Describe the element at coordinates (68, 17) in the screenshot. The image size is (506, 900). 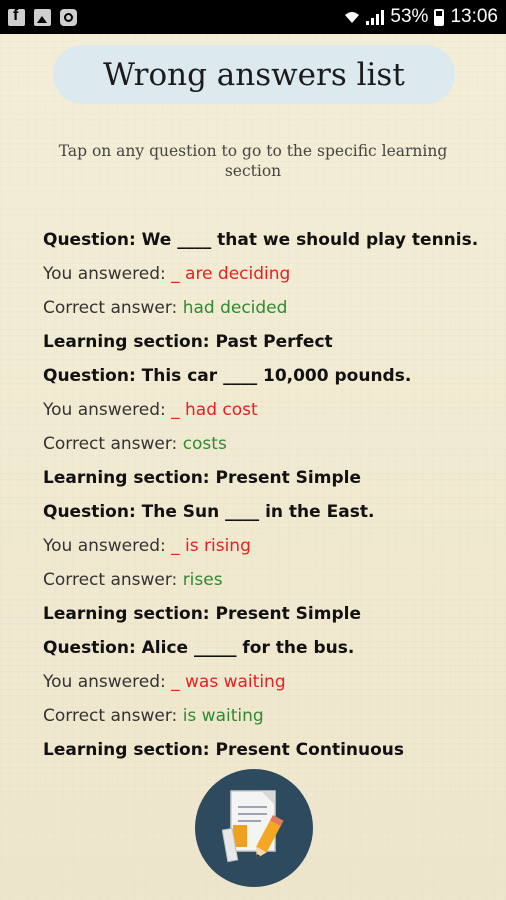
I see `app-icon` at that location.